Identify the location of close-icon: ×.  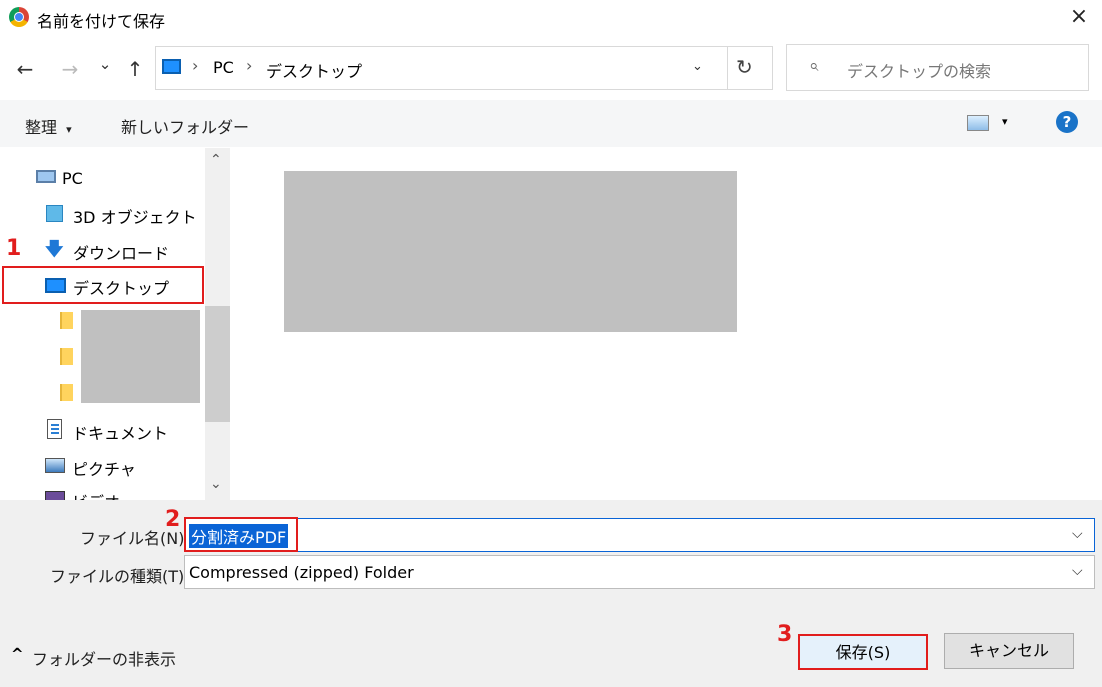
(1079, 16).